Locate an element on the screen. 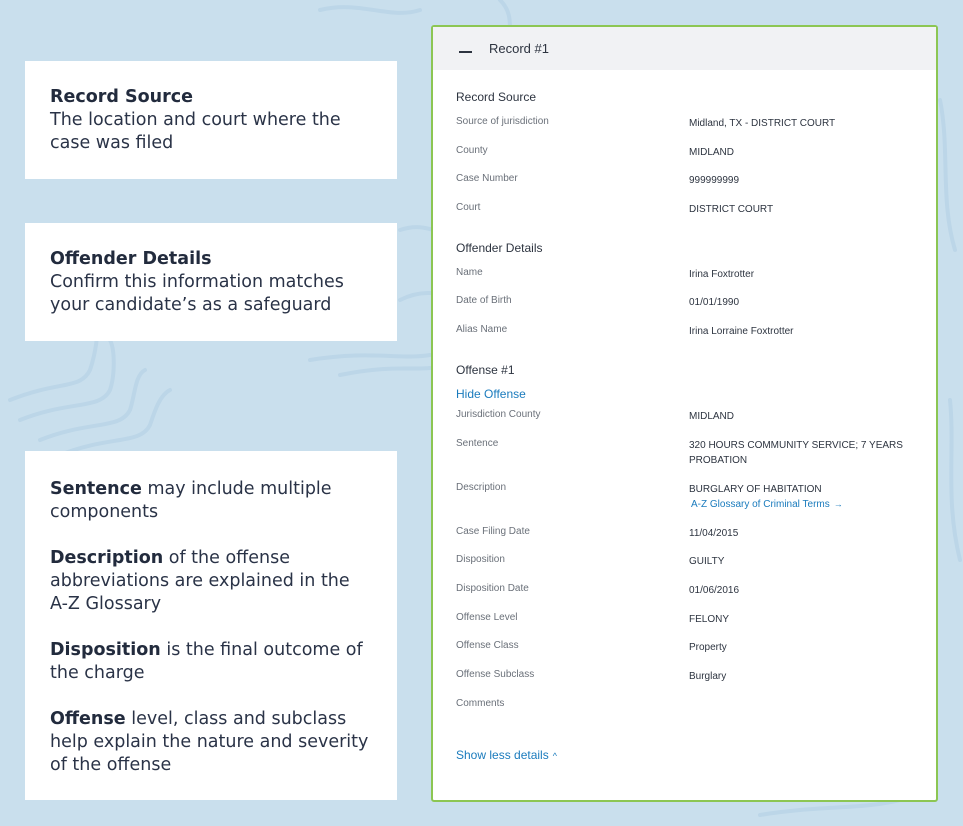 This screenshot has height=826, width=963. detail-row: Date of Birth 01/01/1990 is located at coordinates (684, 309).